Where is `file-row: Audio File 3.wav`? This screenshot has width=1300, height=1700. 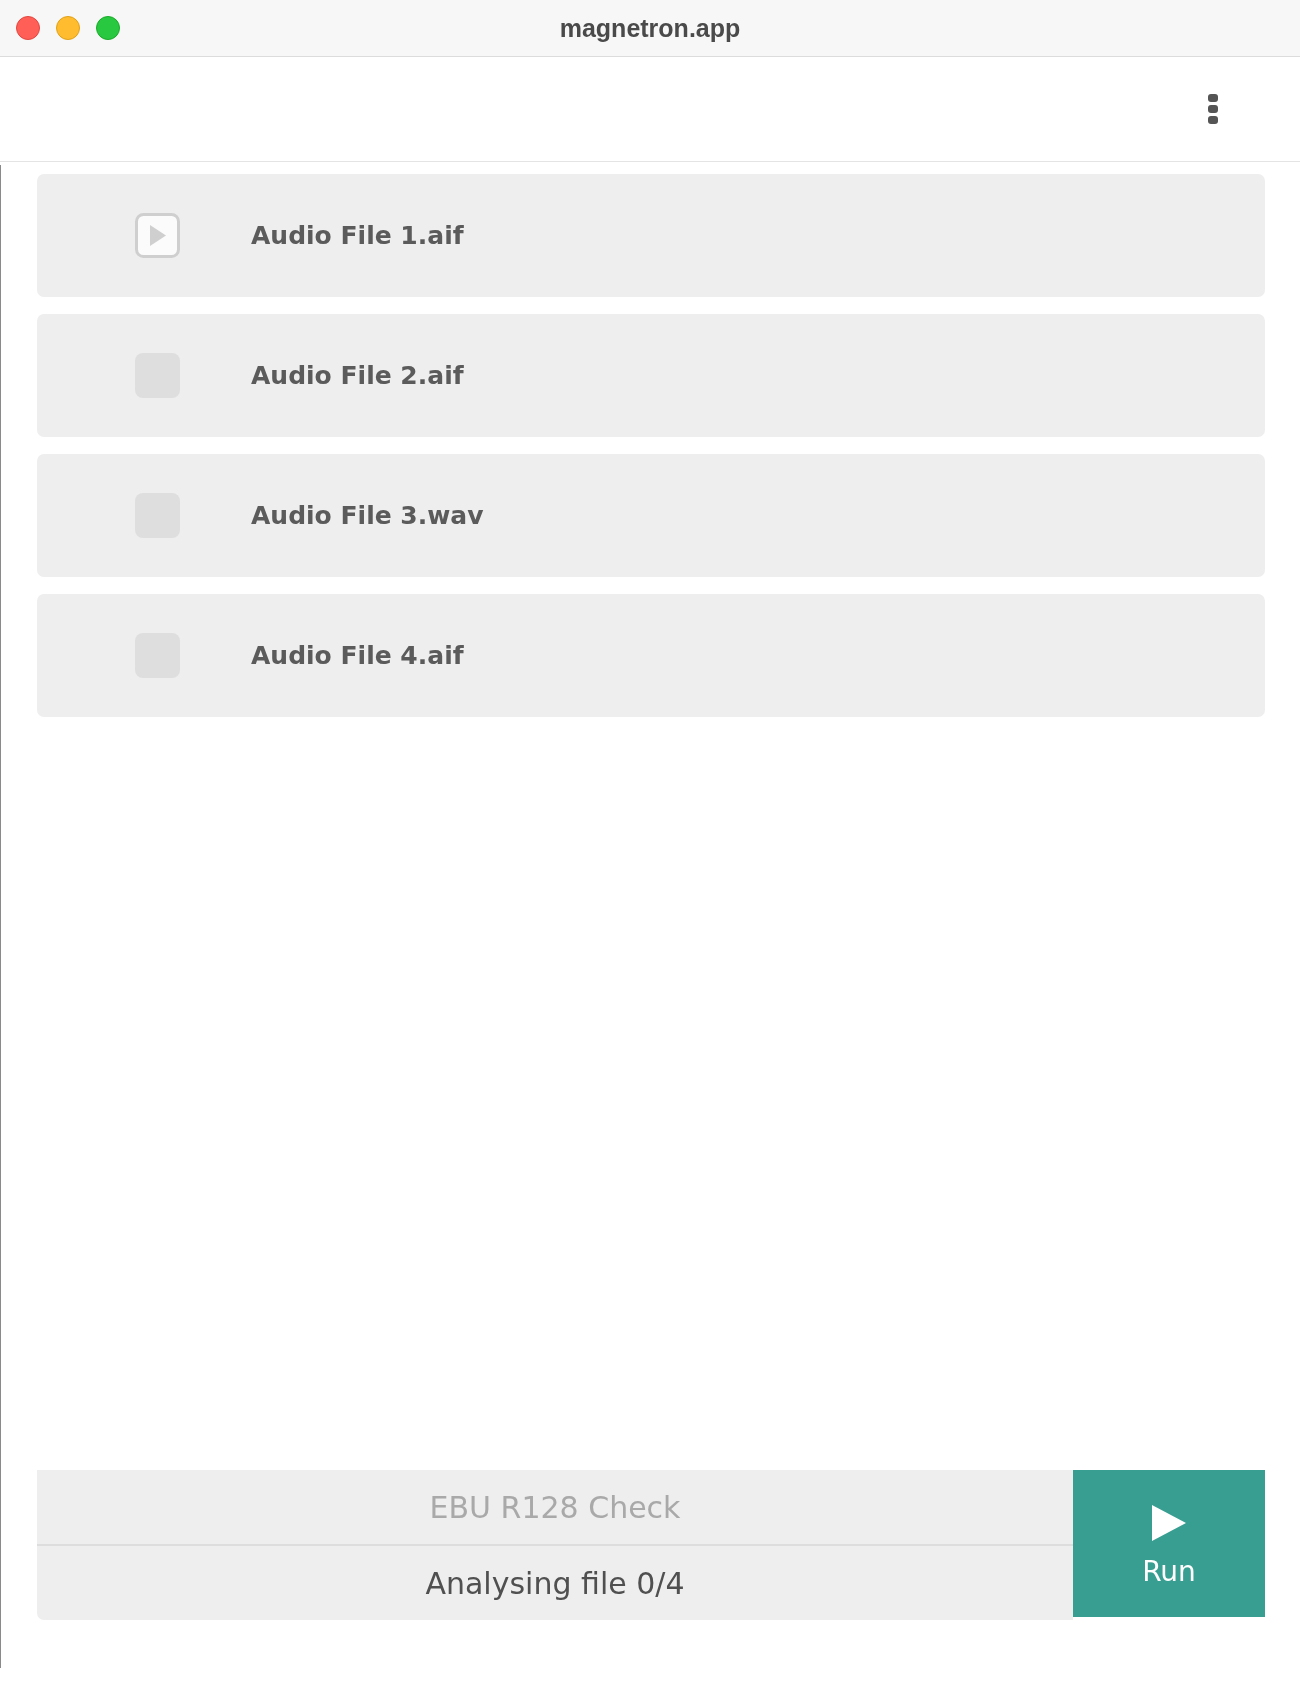
file-row: Audio File 3.wav is located at coordinates (651, 515).